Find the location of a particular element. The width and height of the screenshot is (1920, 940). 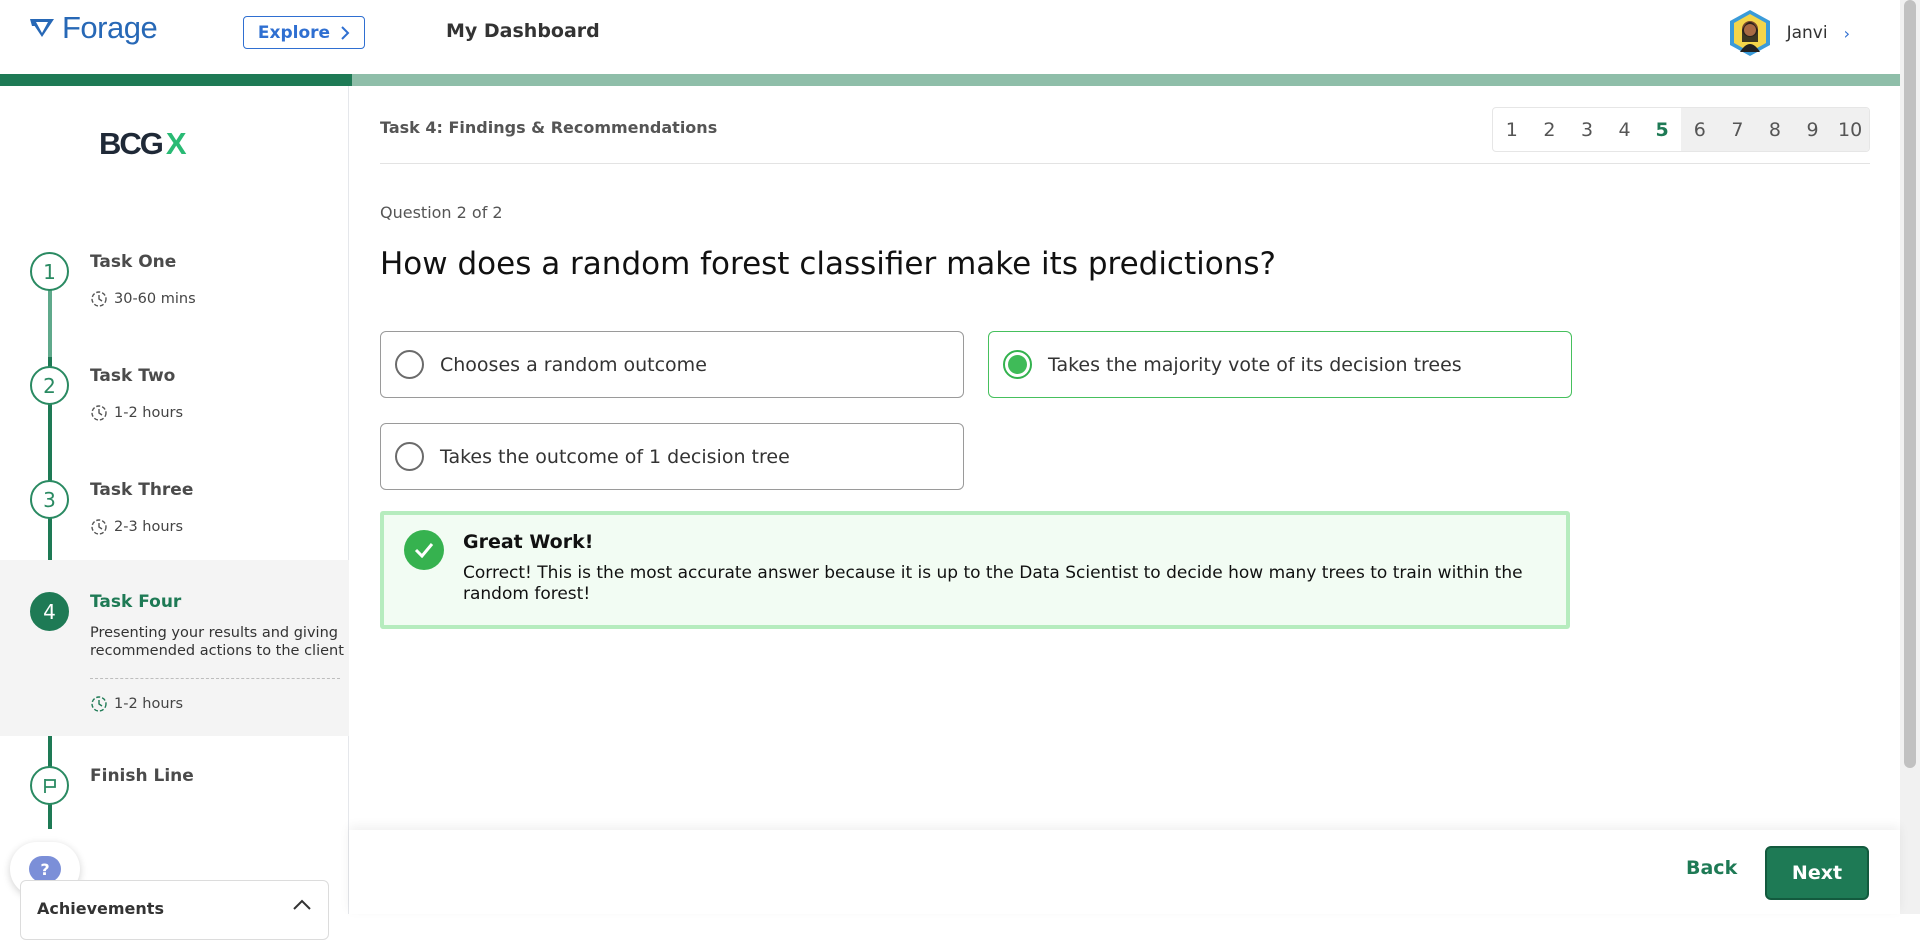

sidebar-item-task-one: 1 Task One 30-60 mins is located at coordinates (174, 291).